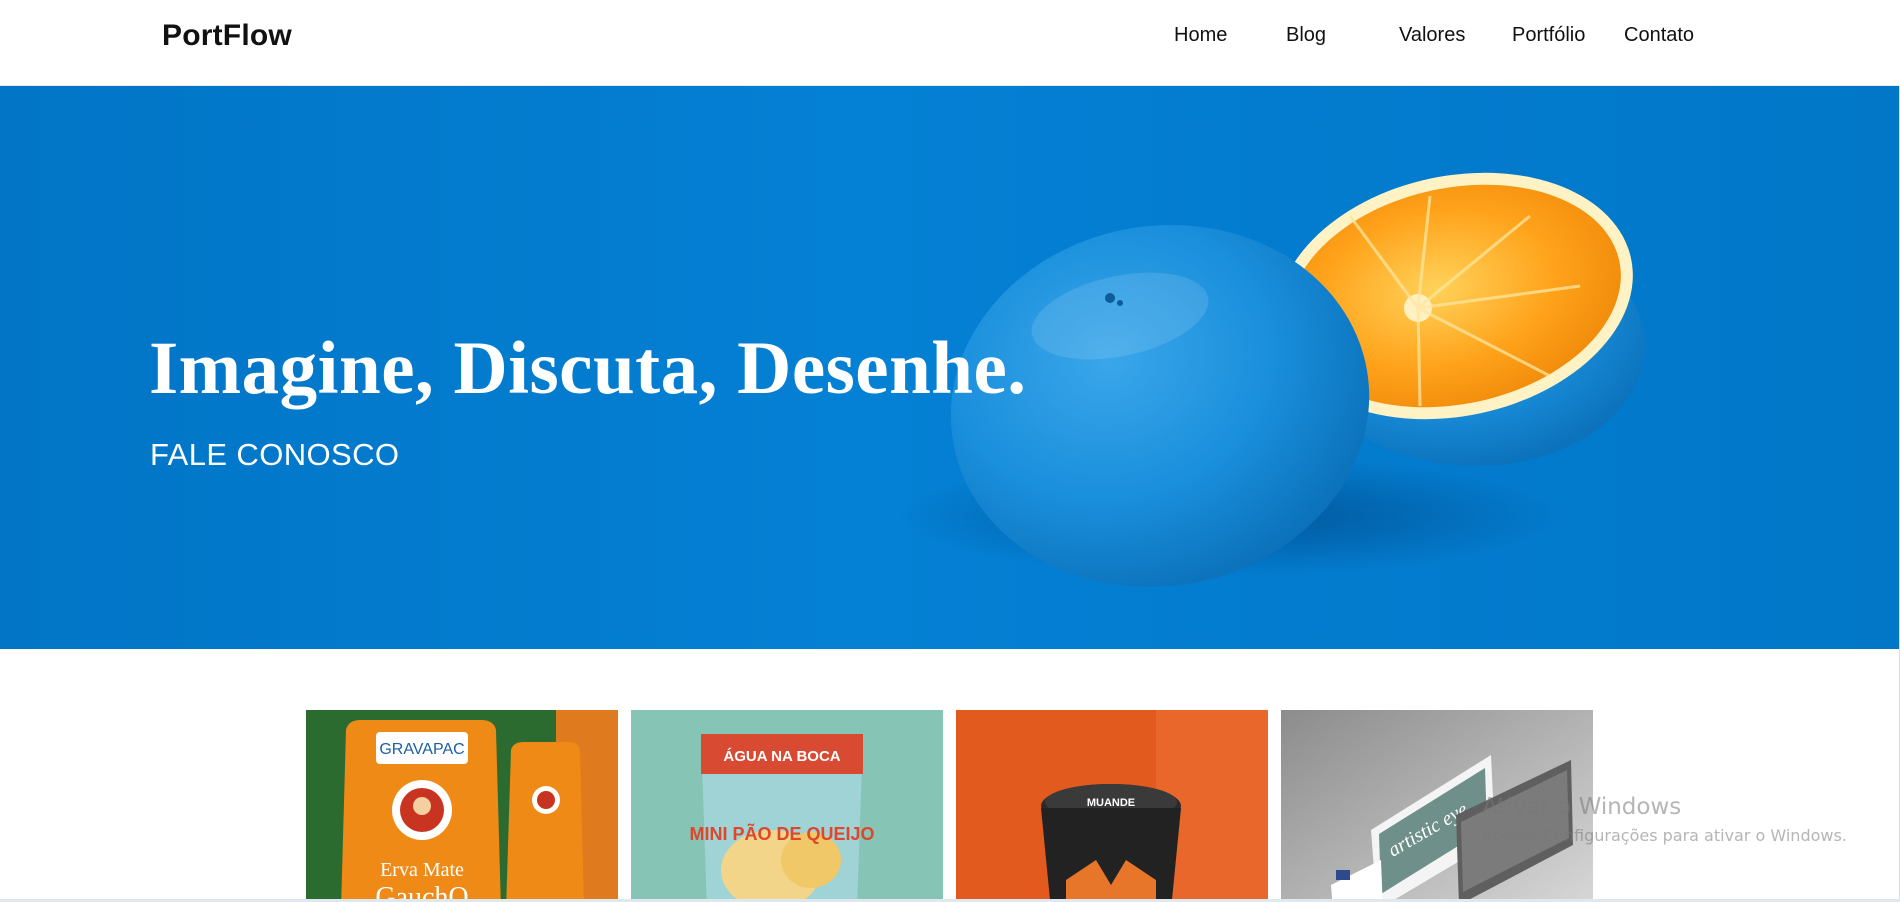  What do you see at coordinates (1111, 803) in the screenshot?
I see `card3-brand: MUANDE` at bounding box center [1111, 803].